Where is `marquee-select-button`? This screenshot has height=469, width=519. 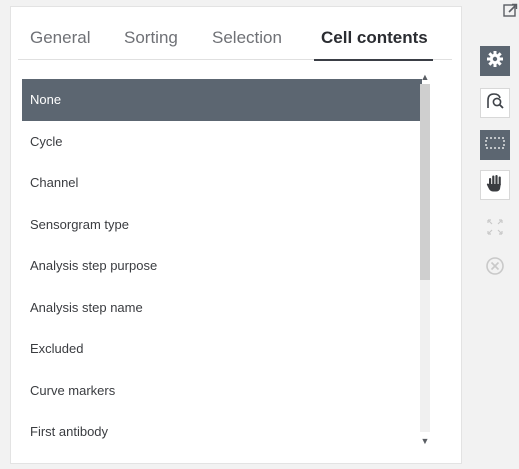
marquee-select-button is located at coordinates (495, 145).